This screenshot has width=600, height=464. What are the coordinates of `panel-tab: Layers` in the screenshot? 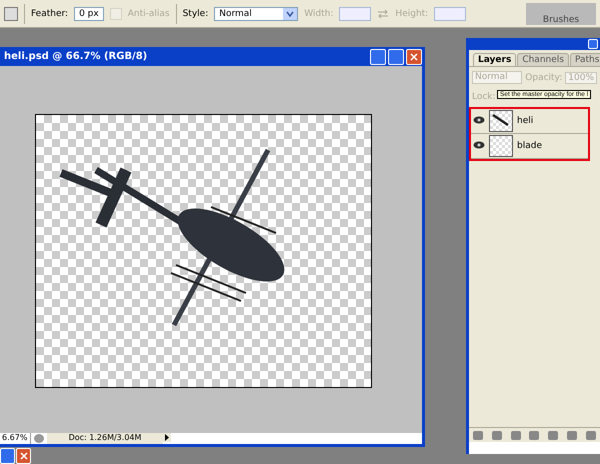 It's located at (494, 59).